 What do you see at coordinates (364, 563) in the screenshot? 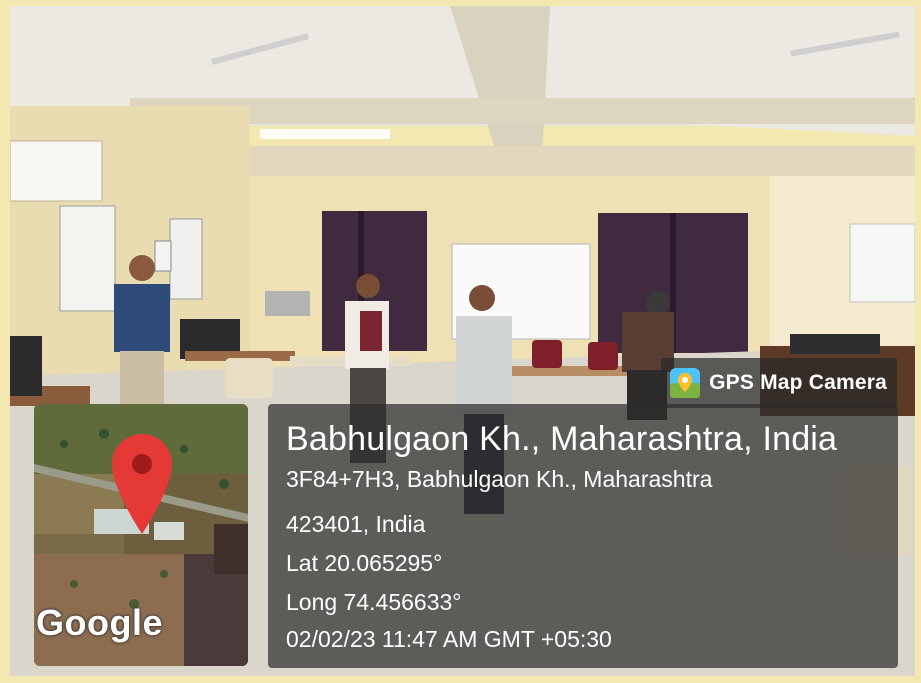
I see `latitude: Lat 20.065295°` at bounding box center [364, 563].